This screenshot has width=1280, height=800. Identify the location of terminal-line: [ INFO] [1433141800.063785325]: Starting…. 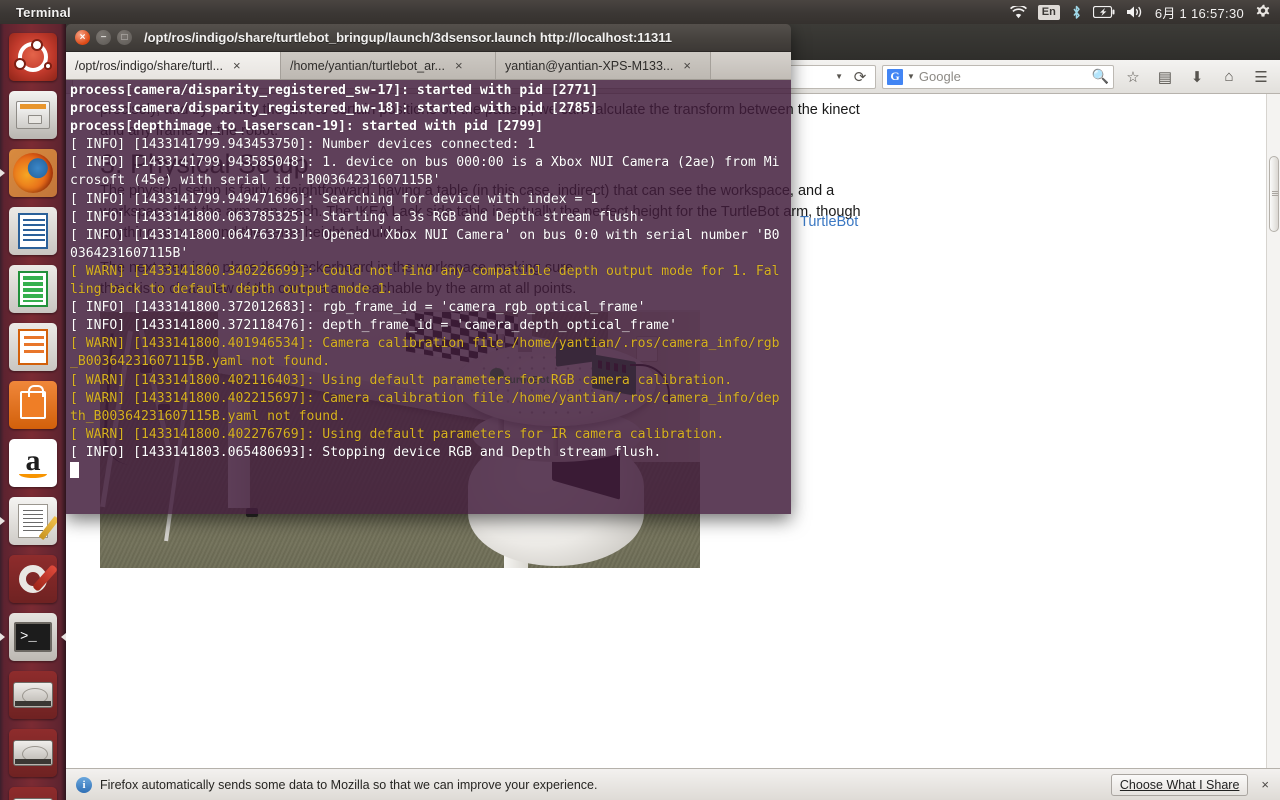
(358, 217).